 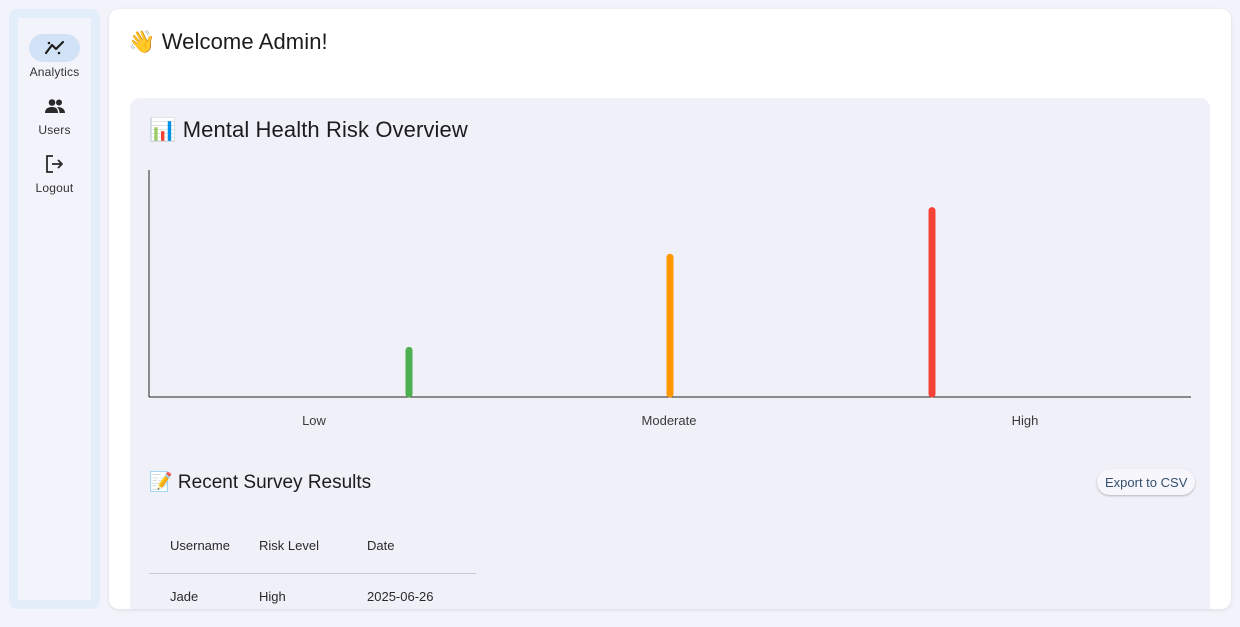 What do you see at coordinates (184, 596) in the screenshot?
I see `cell-username: Jade` at bounding box center [184, 596].